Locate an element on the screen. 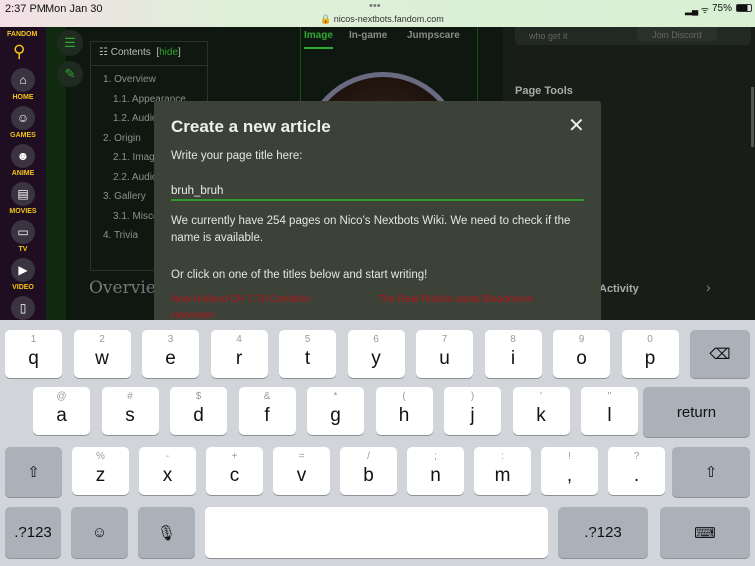  delete-key: ⌫ is located at coordinates (720, 354).